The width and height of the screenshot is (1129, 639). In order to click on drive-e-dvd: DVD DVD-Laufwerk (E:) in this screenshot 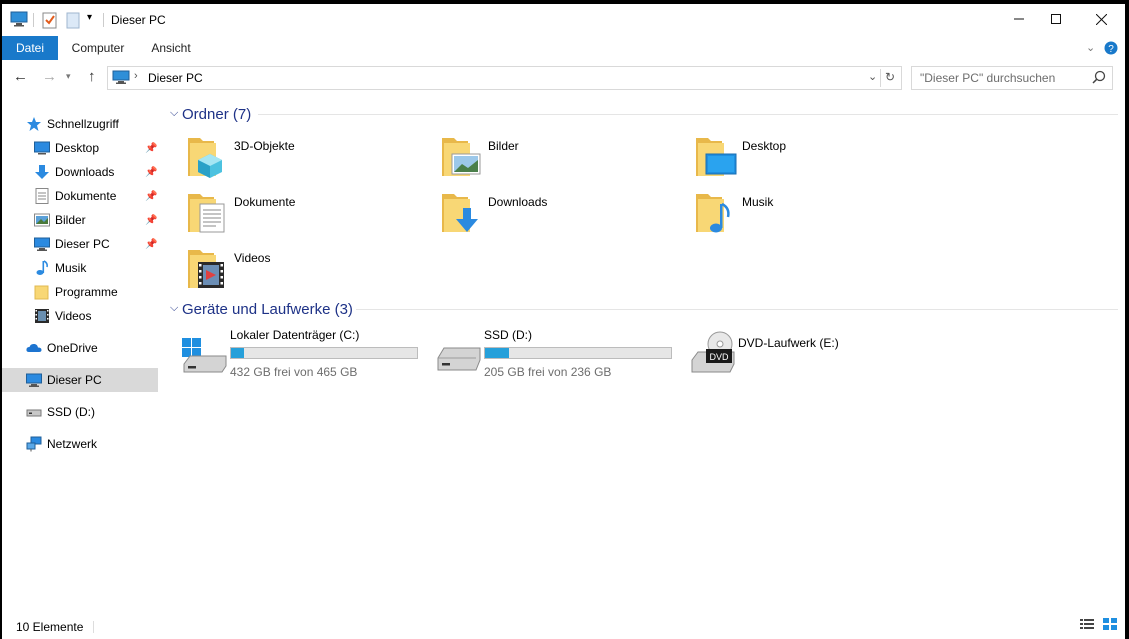, I will do `click(815, 353)`.